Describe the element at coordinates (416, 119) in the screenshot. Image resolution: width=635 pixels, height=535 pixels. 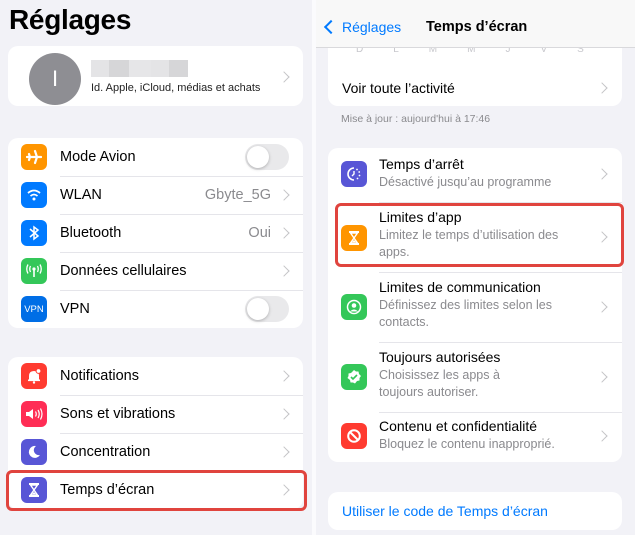
I see `last-updated: Mise à jour : aujourd'hui à 17:46` at that location.